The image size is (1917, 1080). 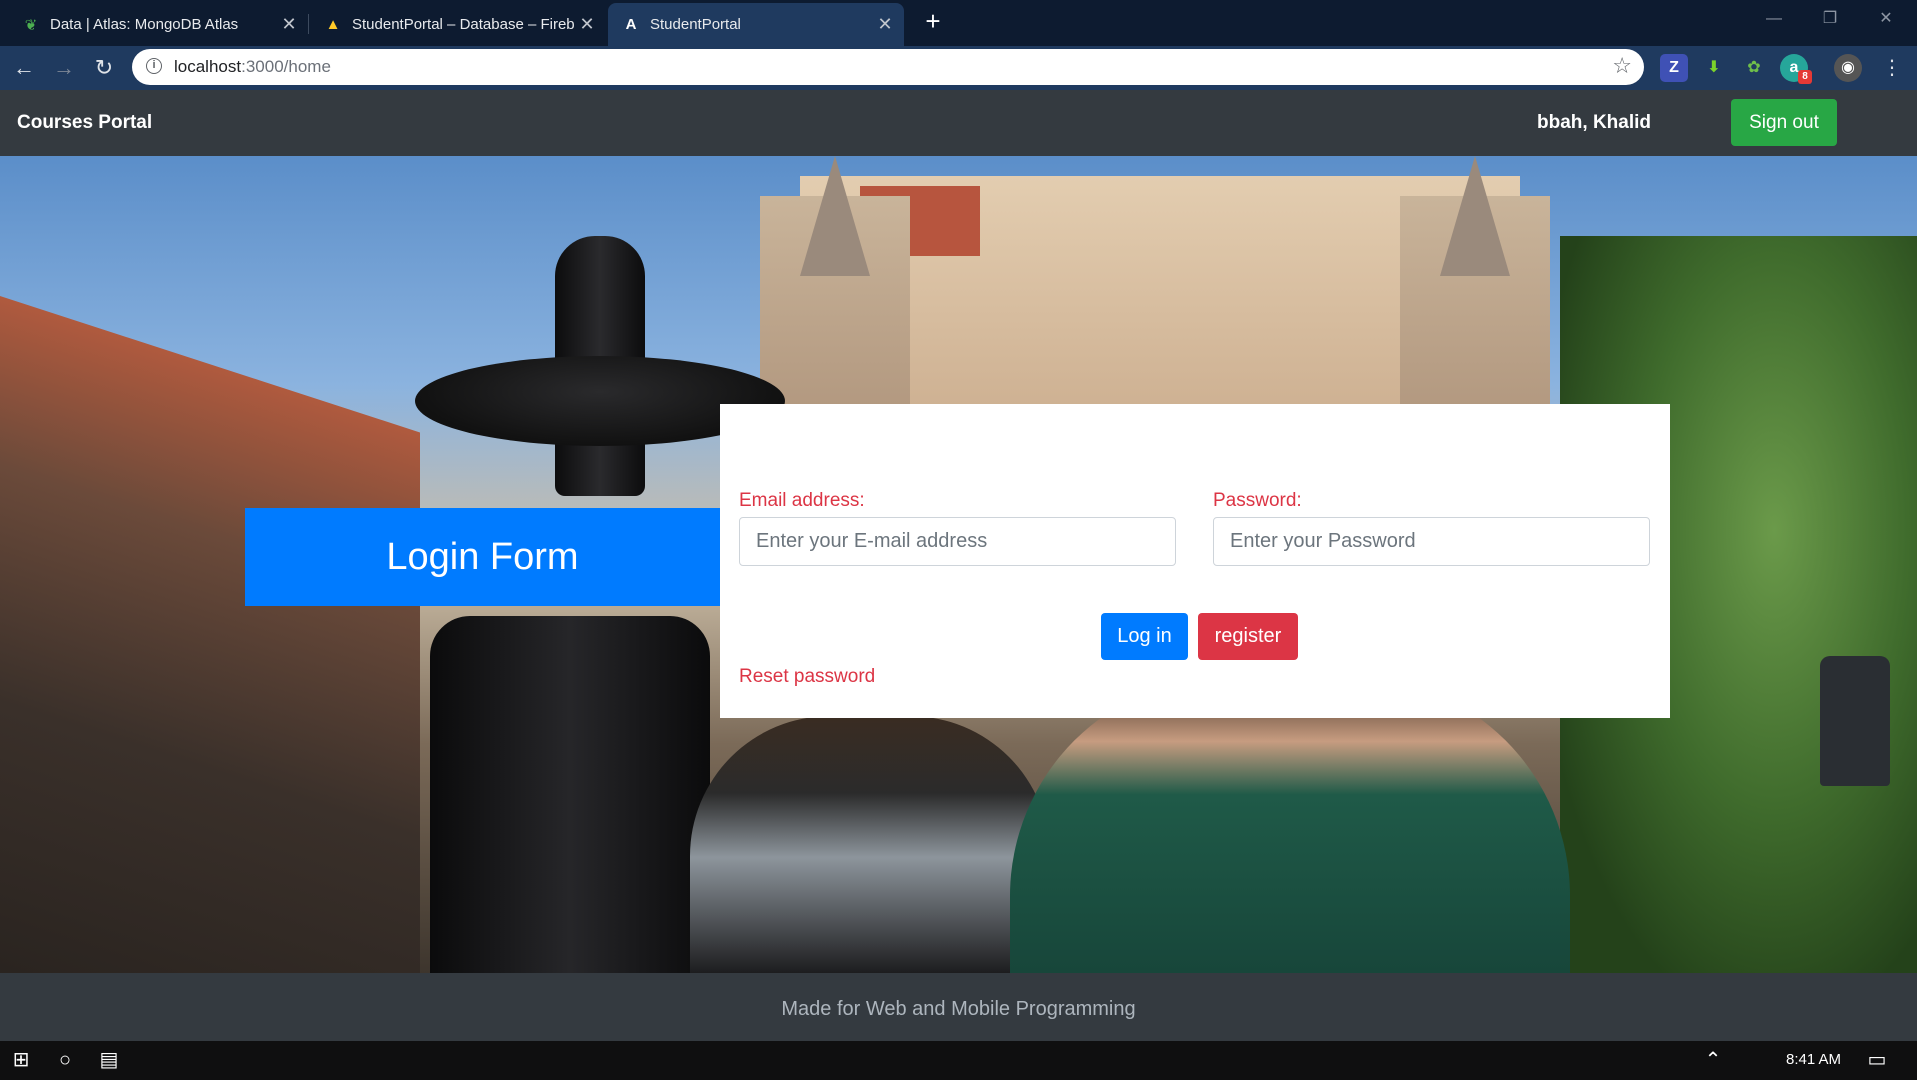 I want to click on download-extension-icon: ⬇, so click(x=1714, y=68).